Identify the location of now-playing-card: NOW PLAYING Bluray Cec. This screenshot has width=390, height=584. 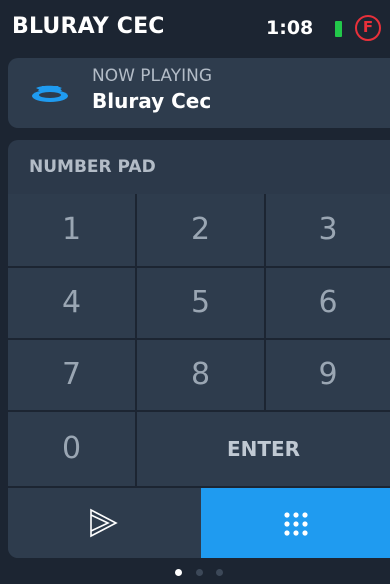
(199, 93).